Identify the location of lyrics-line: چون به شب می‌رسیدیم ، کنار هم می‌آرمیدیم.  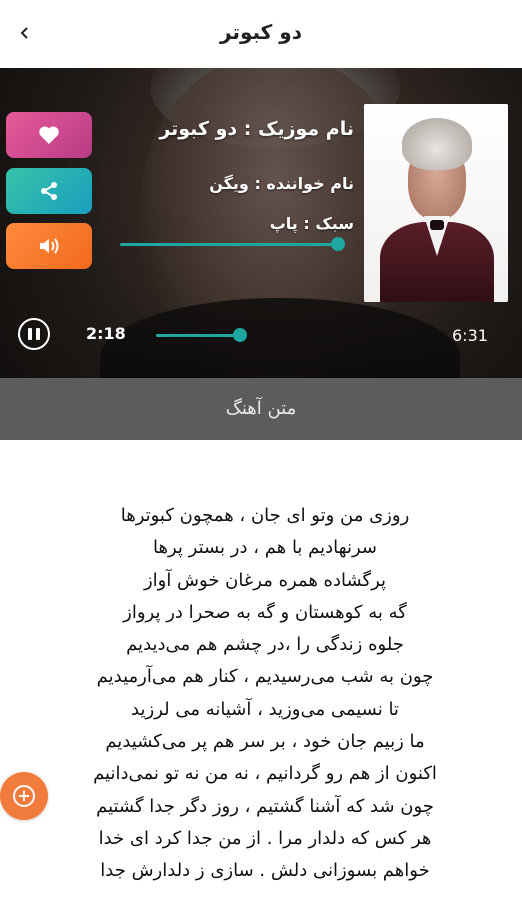
(265, 677).